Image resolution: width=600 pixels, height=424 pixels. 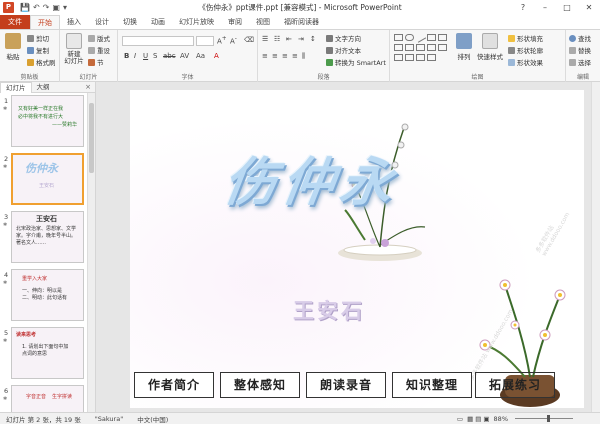 What do you see at coordinates (343, 50) in the screenshot?
I see `align-text-button: 对齐文本` at bounding box center [343, 50].